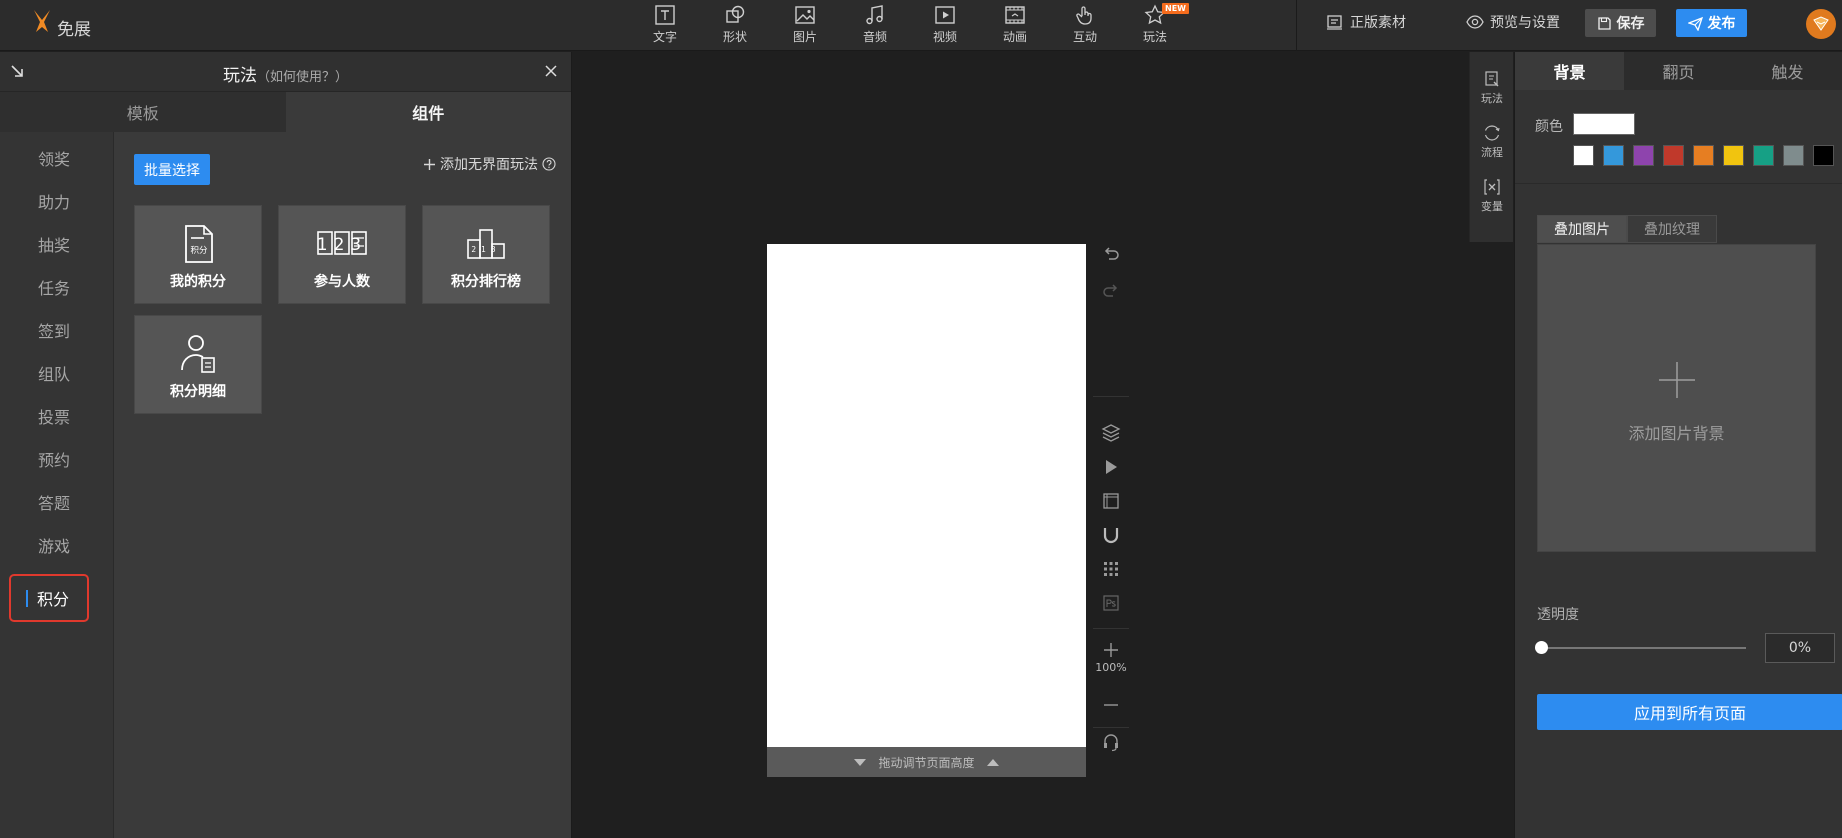  What do you see at coordinates (1492, 196) in the screenshot?
I see `mode-variables: 变量` at bounding box center [1492, 196].